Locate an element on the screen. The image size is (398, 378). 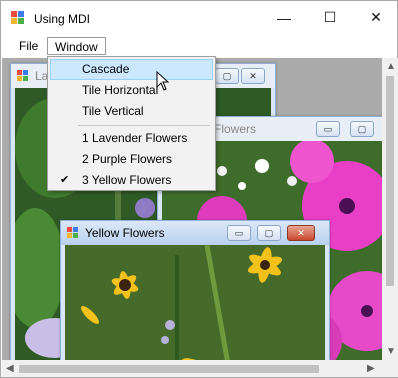
scroll-down-icon: ▼ is located at coordinates (391, 351).